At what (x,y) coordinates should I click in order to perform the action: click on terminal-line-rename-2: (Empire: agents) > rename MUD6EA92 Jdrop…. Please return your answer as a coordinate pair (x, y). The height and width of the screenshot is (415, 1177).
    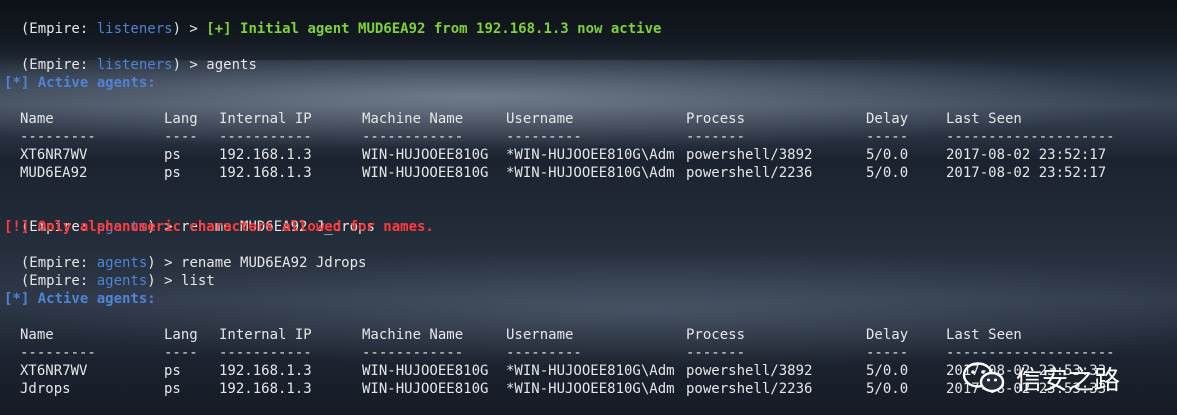
    Looking at the image, I should click on (185, 253).